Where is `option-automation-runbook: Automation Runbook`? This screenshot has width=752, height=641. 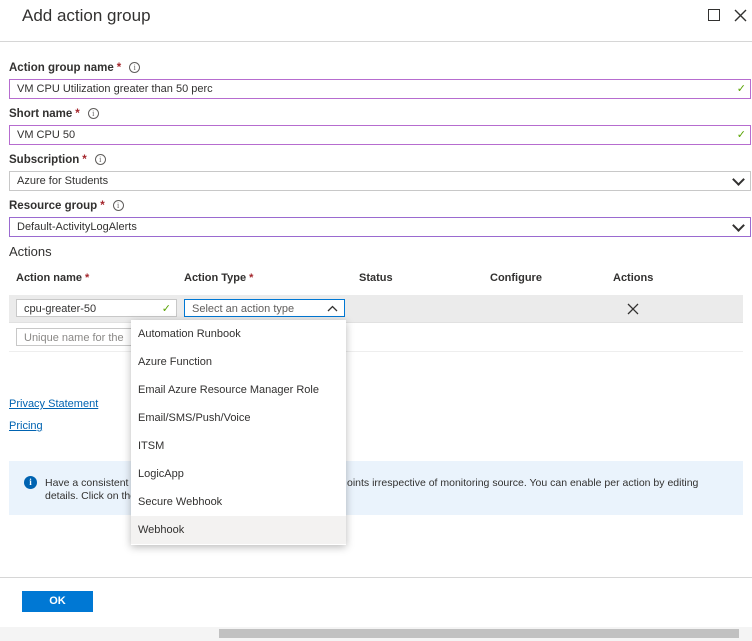 option-automation-runbook: Automation Runbook is located at coordinates (238, 334).